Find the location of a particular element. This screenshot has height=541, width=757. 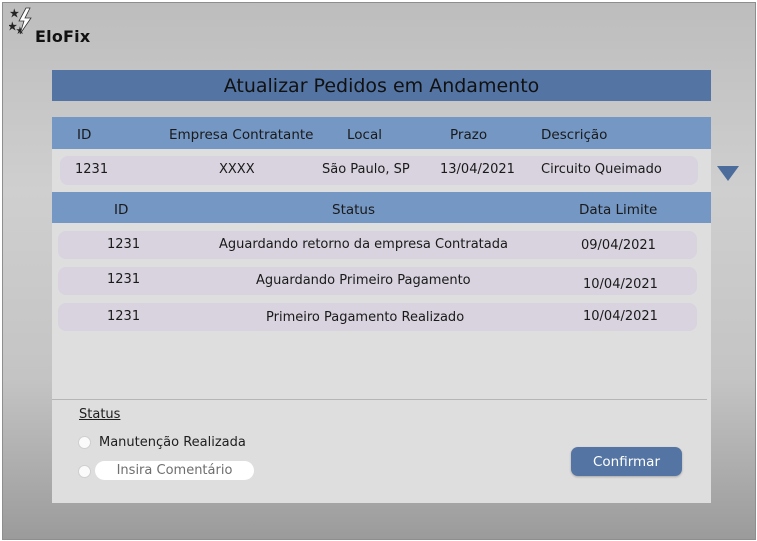

app-name: EloFix is located at coordinates (63, 36).